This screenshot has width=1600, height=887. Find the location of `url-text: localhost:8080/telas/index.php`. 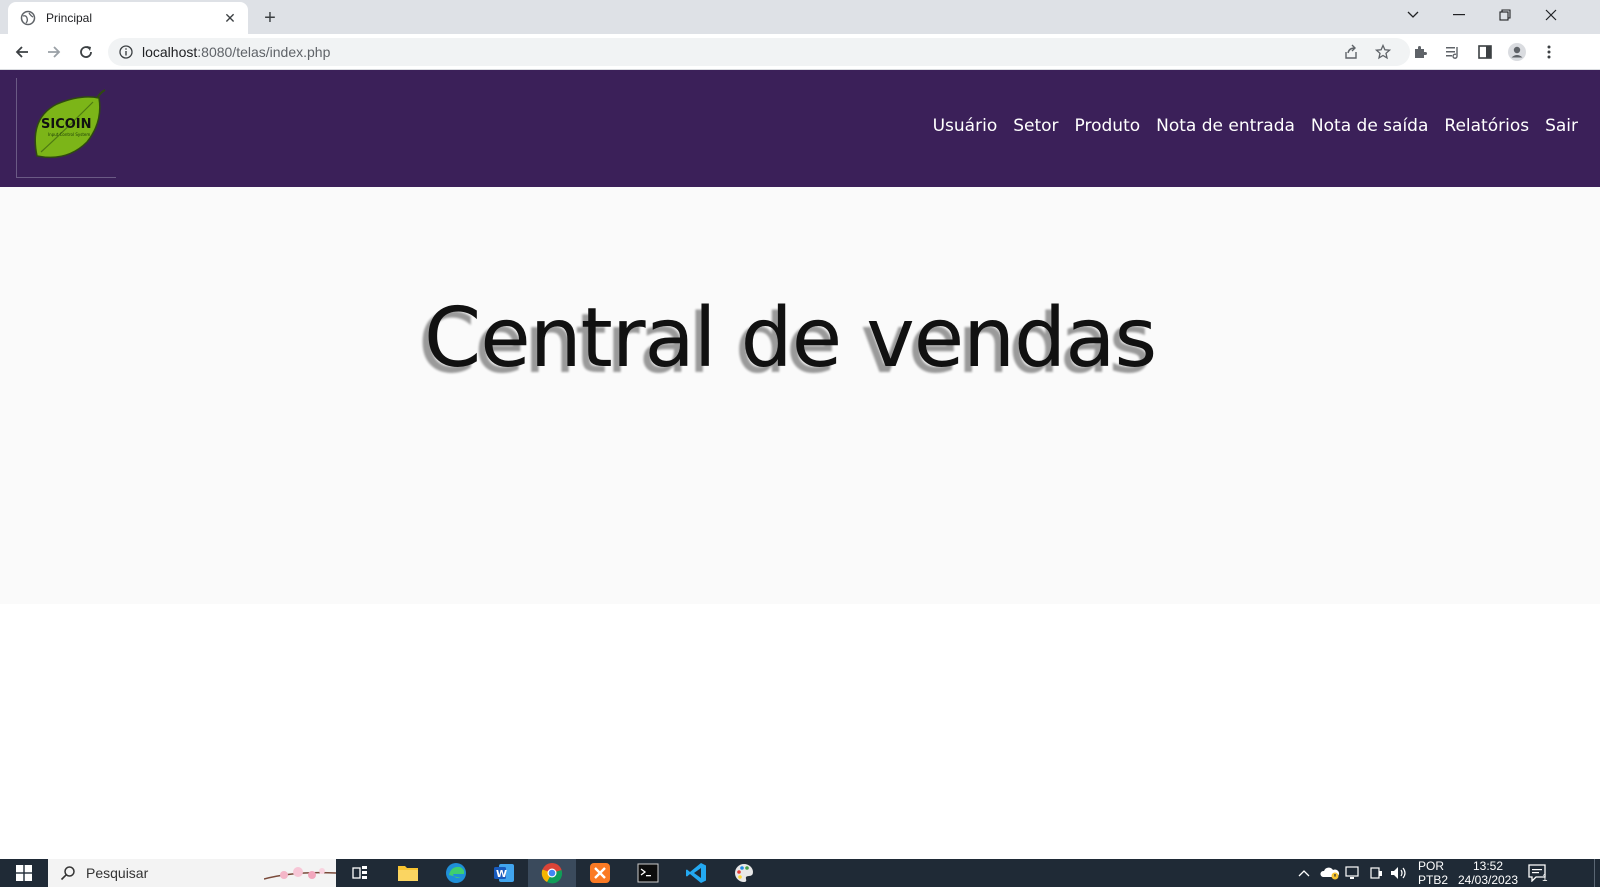

url-text: localhost:8080/telas/index.php is located at coordinates (236, 52).